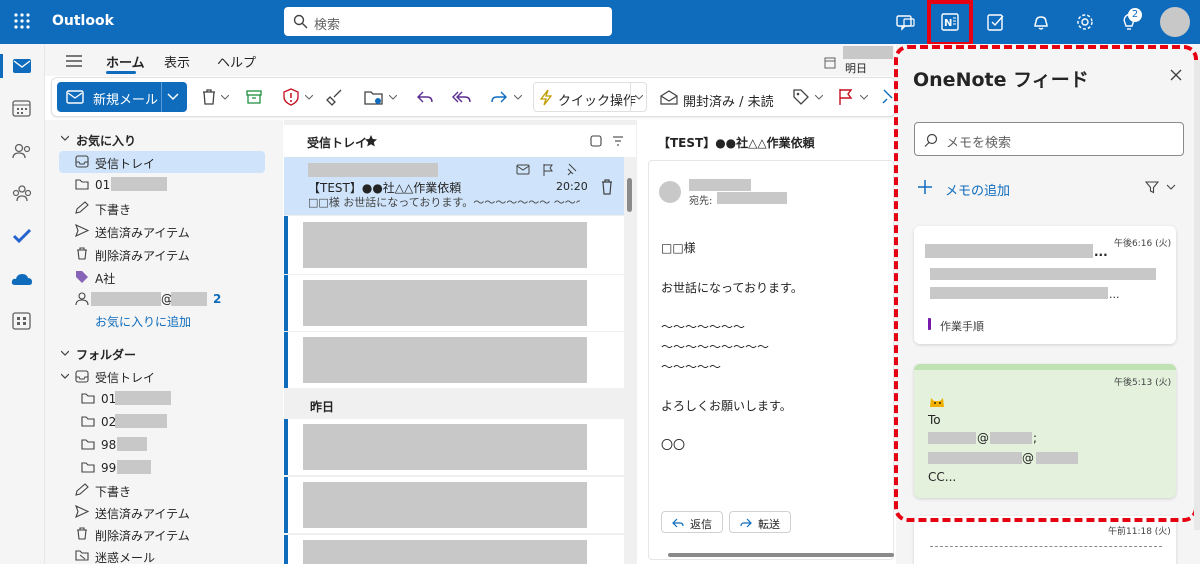  I want to click on groups-icon, so click(22, 193).